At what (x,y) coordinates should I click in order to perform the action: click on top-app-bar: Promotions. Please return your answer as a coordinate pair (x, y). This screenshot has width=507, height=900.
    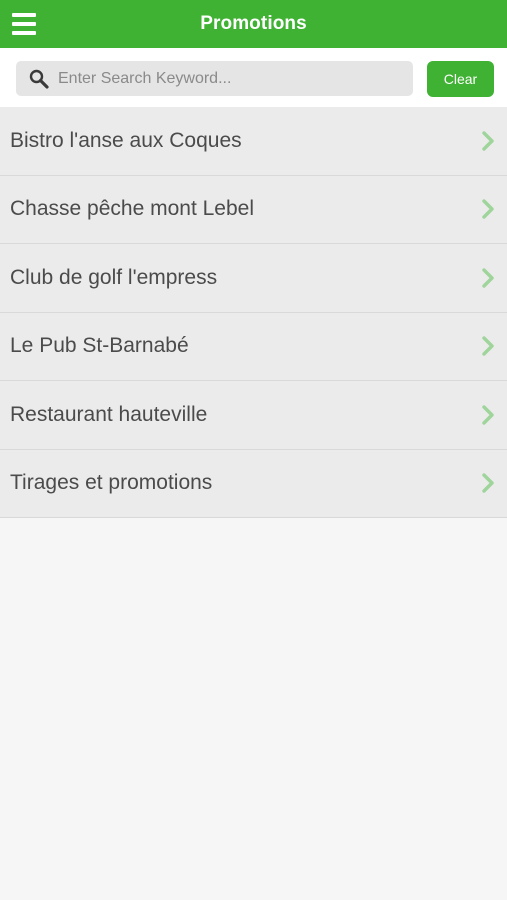
    Looking at the image, I should click on (253, 24).